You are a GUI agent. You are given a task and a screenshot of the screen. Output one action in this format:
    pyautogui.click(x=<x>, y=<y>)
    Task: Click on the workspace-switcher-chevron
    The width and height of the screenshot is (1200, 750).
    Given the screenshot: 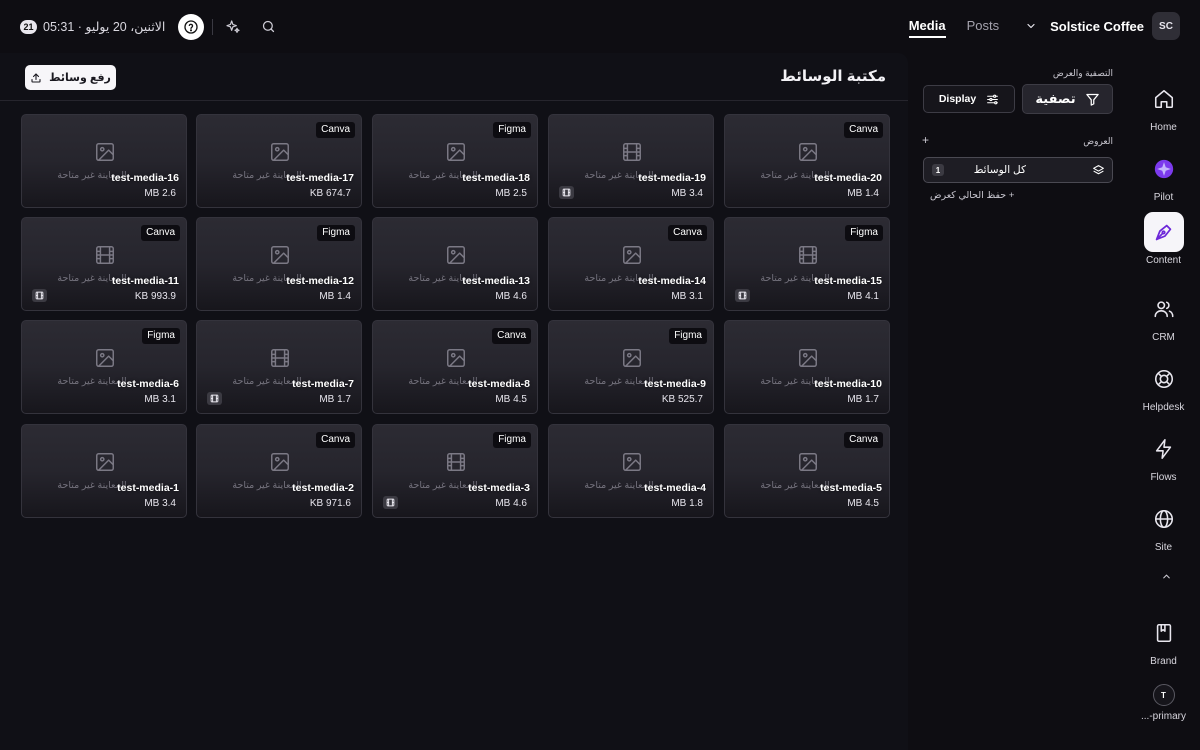 What is the action you would take?
    pyautogui.click(x=1031, y=26)
    